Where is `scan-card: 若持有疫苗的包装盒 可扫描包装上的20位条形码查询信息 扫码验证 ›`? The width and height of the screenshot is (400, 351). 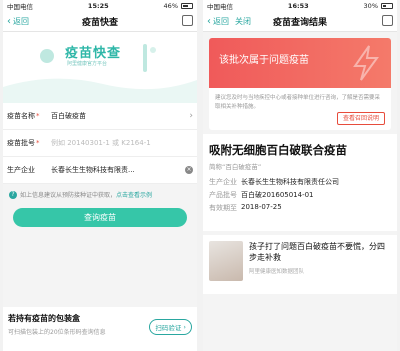 scan-card: 若持有疫苗的包装盒 可扫描包装上的20位条形码查询信息 扫码验证 › is located at coordinates (100, 329).